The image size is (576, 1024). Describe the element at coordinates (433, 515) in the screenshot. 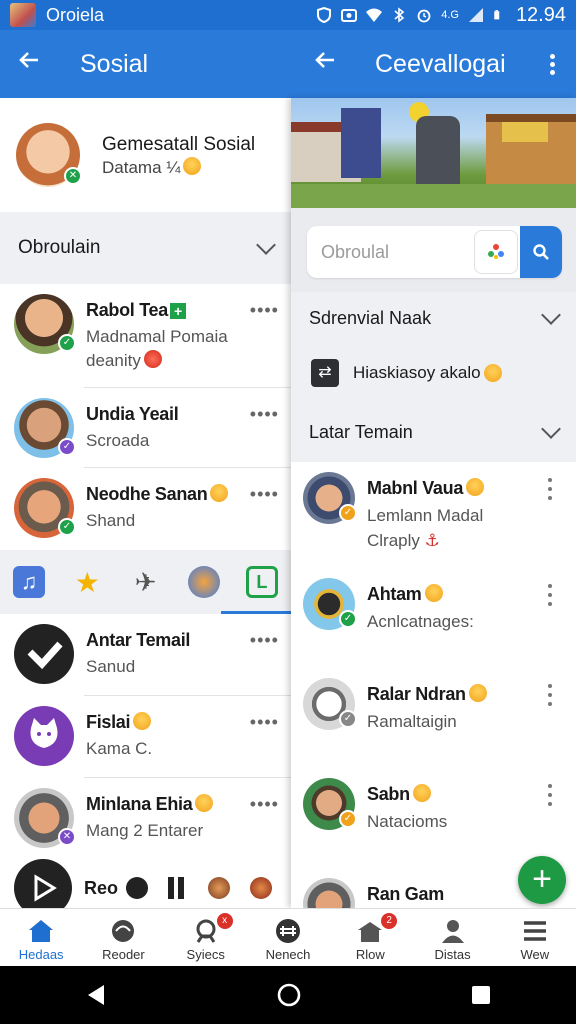

I see `person-item: ✓ Mabnl Vaua Lemlann Madal Clraply ⚓` at that location.